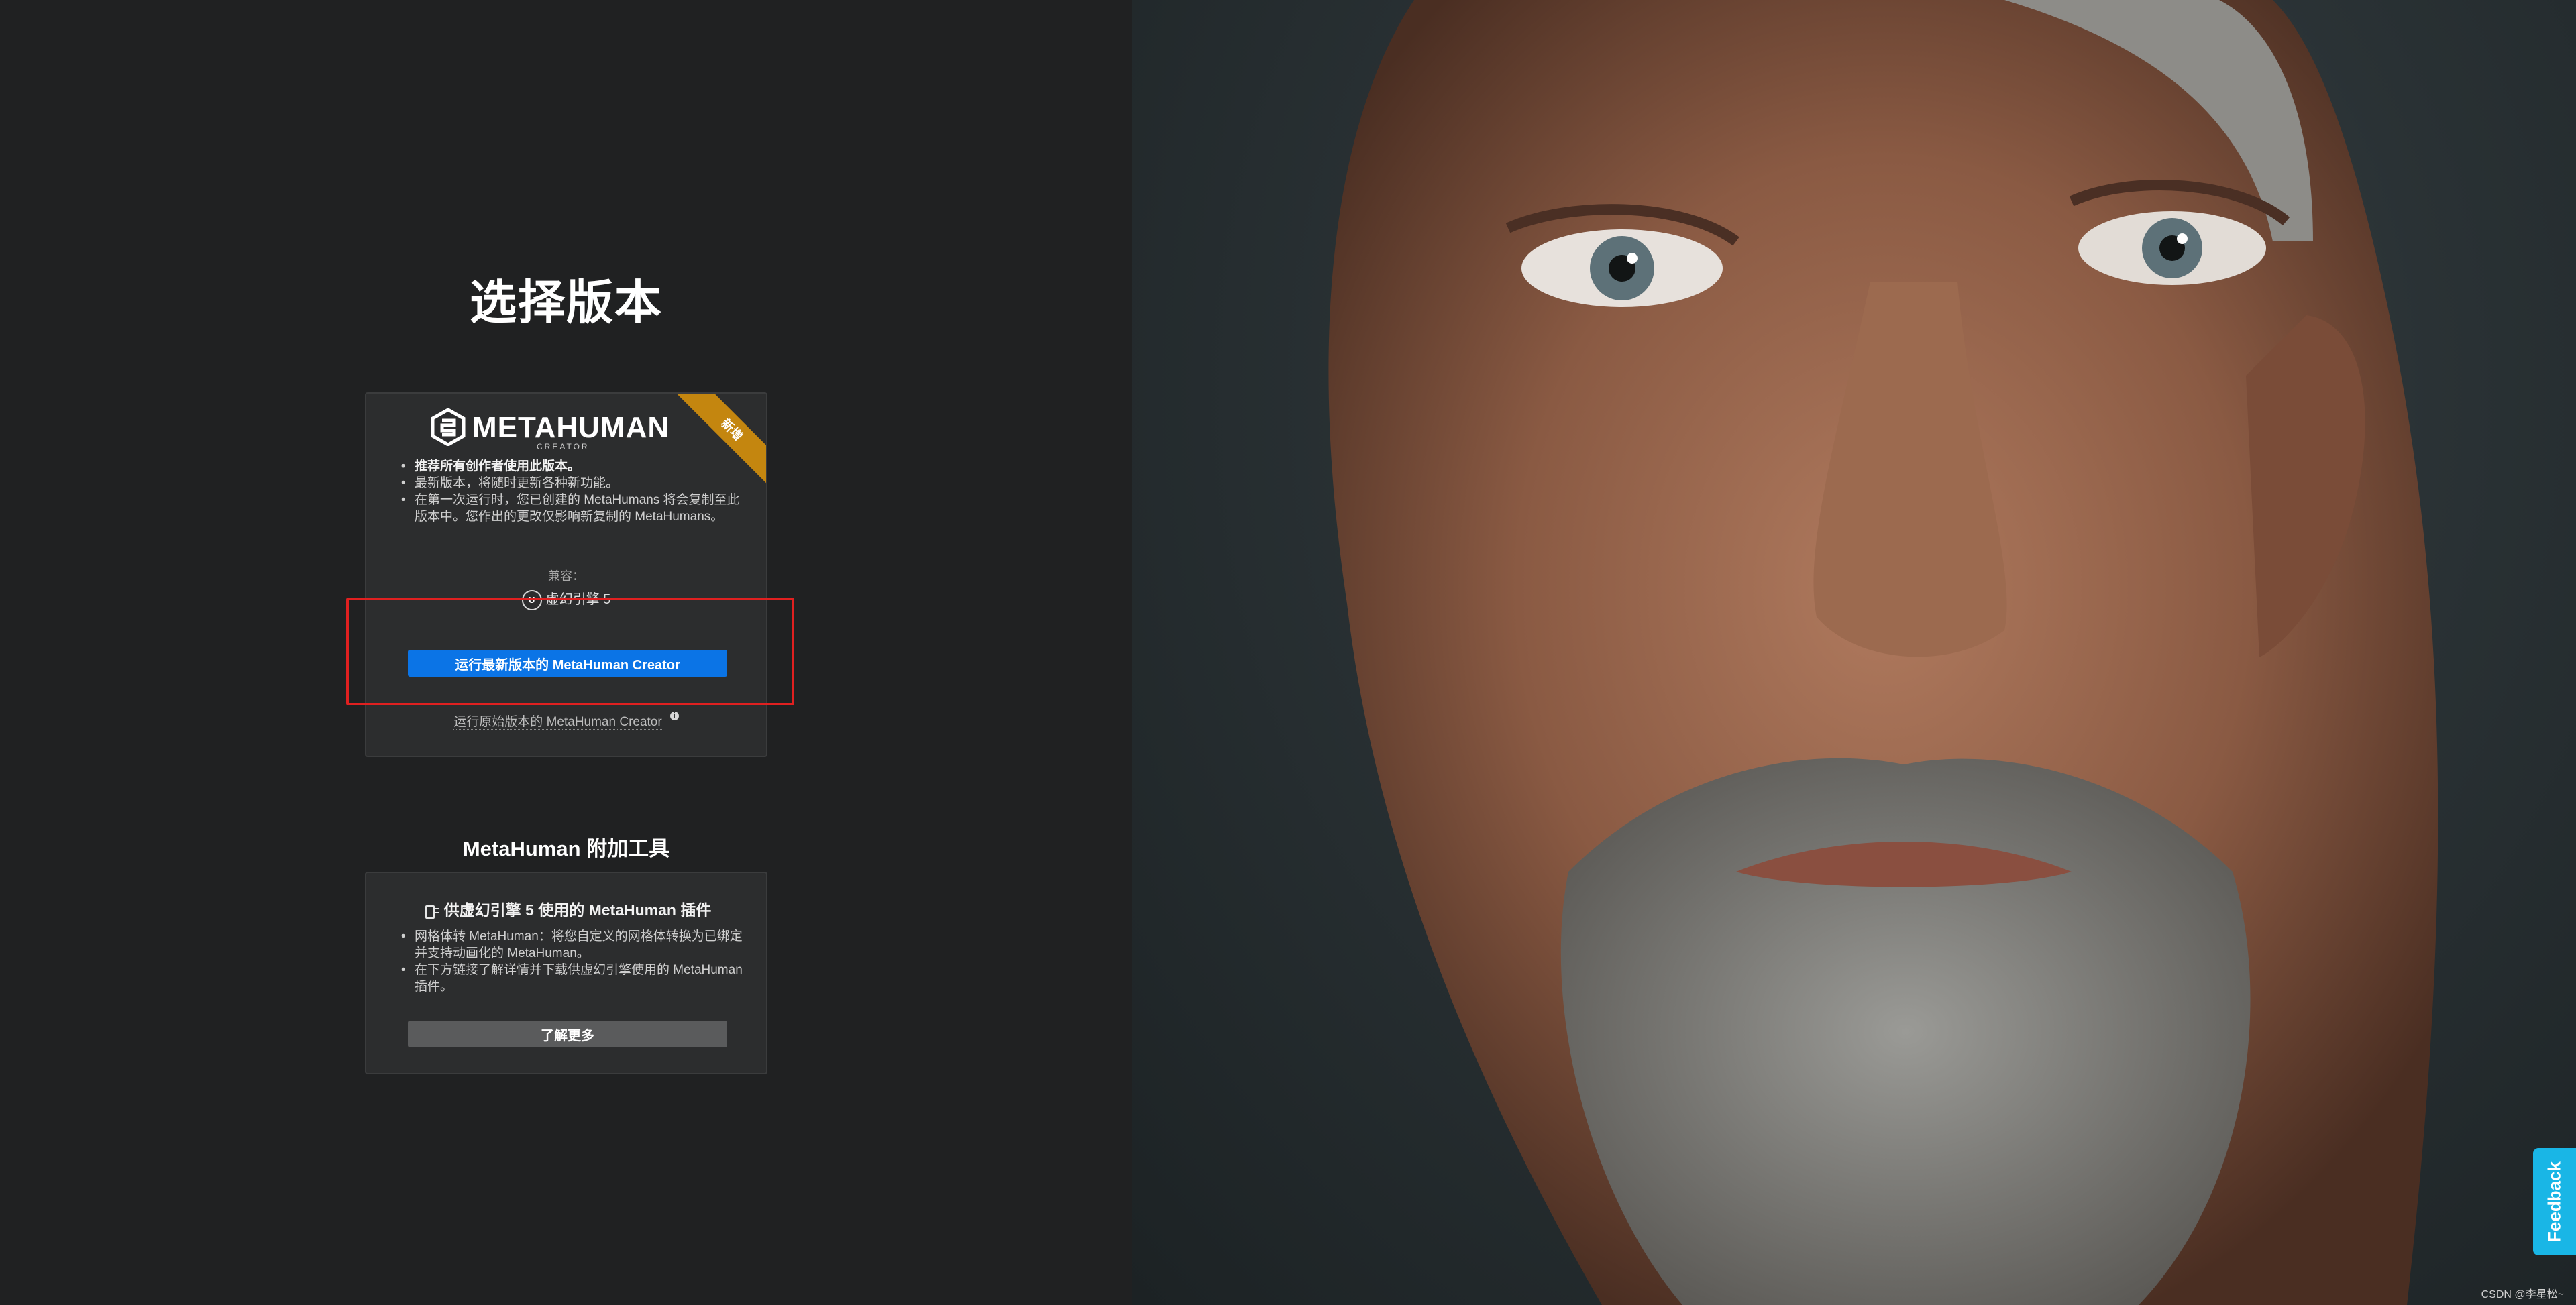 This screenshot has width=2576, height=1305. I want to click on feedback-tab: Feedback, so click(2554, 1201).